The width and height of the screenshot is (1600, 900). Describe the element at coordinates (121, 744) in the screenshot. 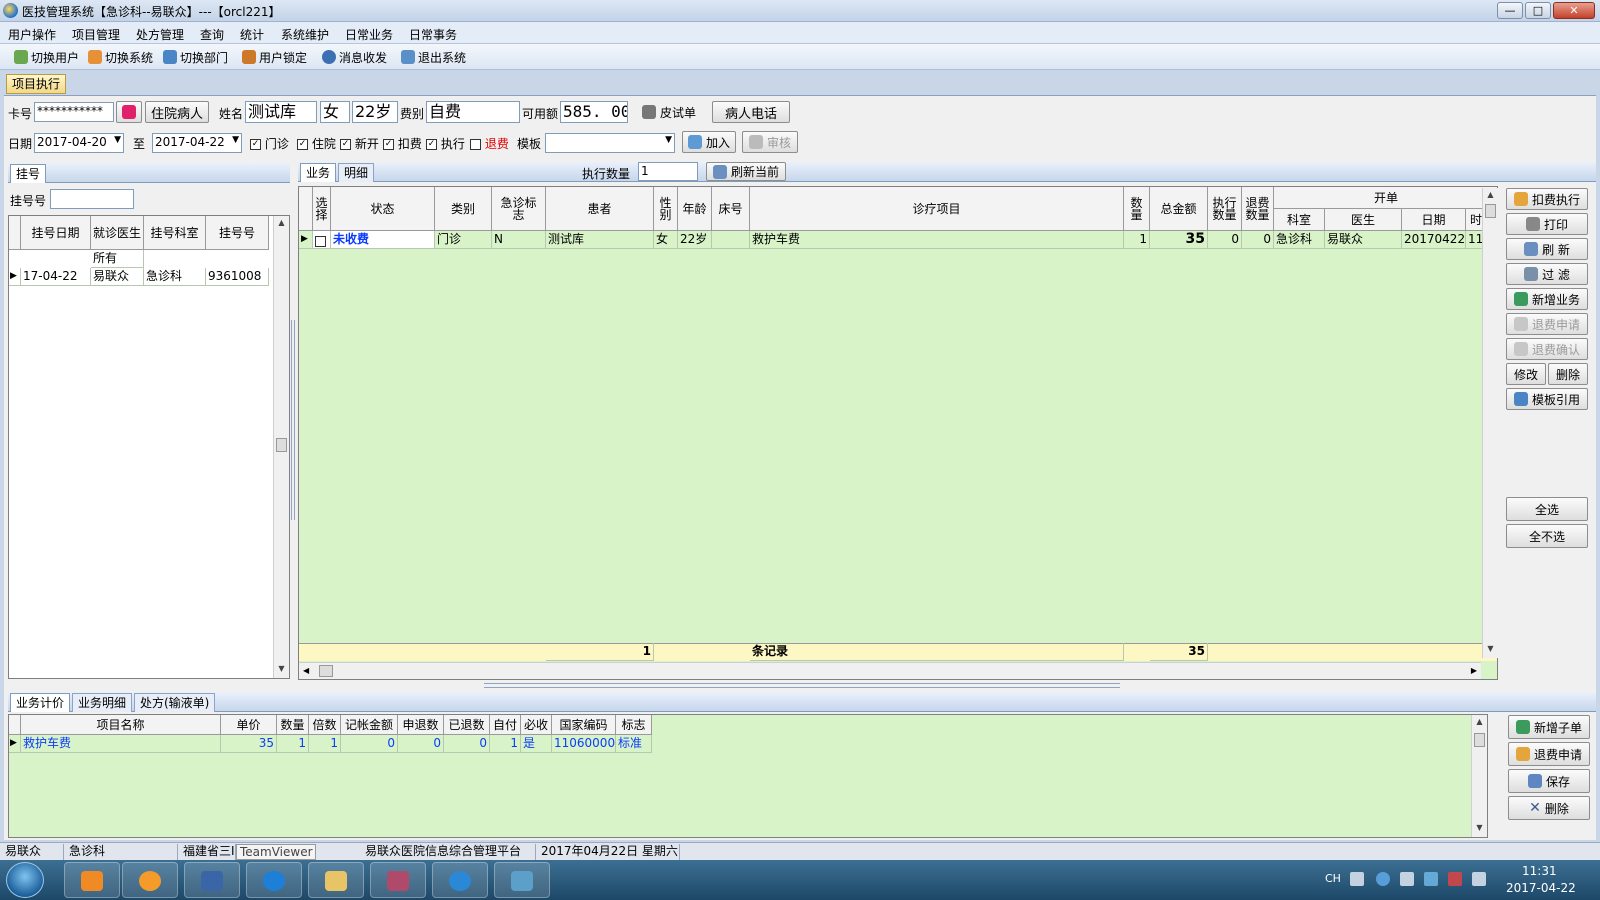

I see `pricing-row-name: 救护车费` at that location.